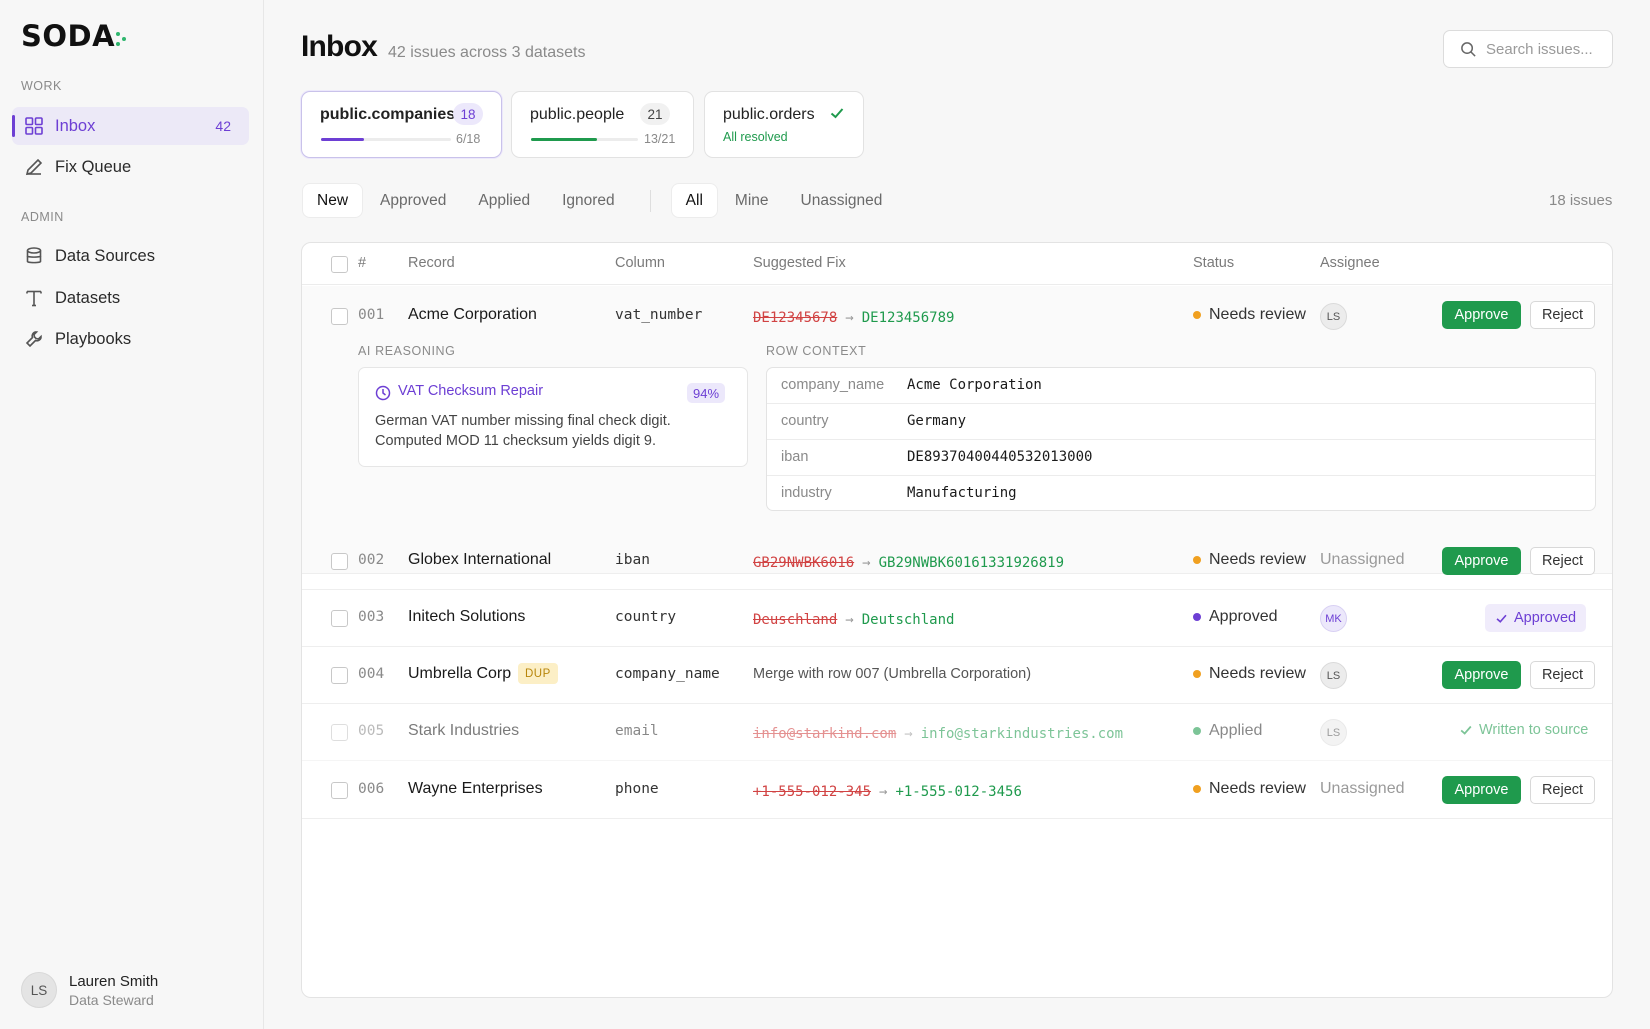  What do you see at coordinates (468, 139) in the screenshot?
I see `dataset-progress-text: 6/18` at bounding box center [468, 139].